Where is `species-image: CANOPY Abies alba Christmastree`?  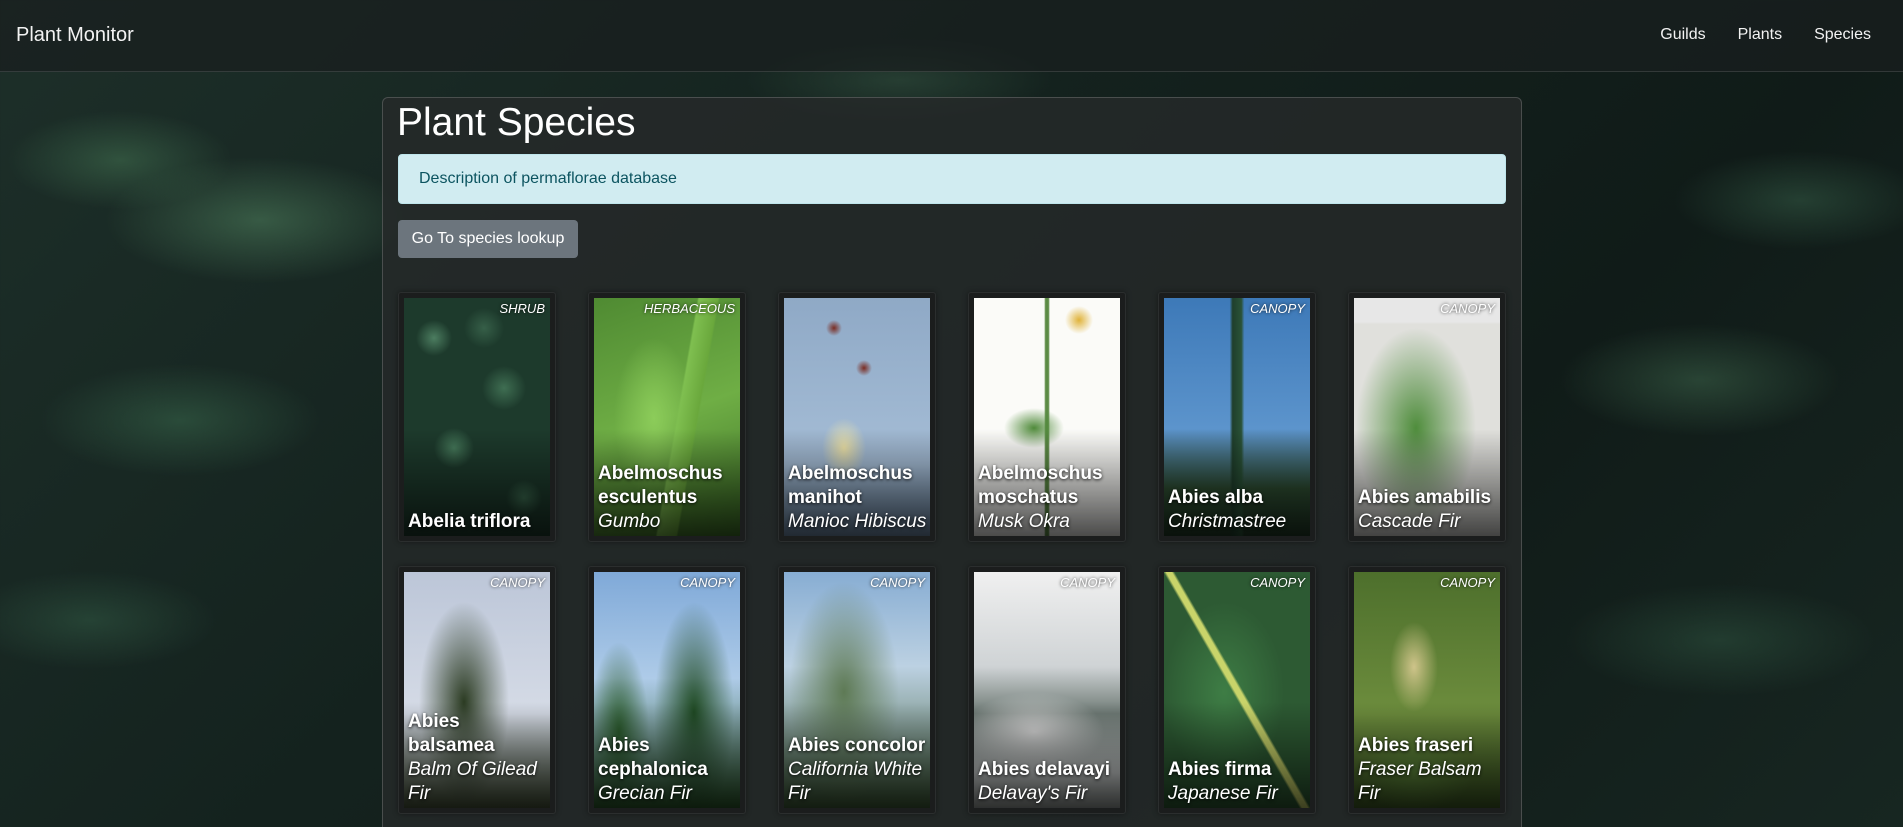 species-image: CANOPY Abies alba Christmastree is located at coordinates (1237, 417).